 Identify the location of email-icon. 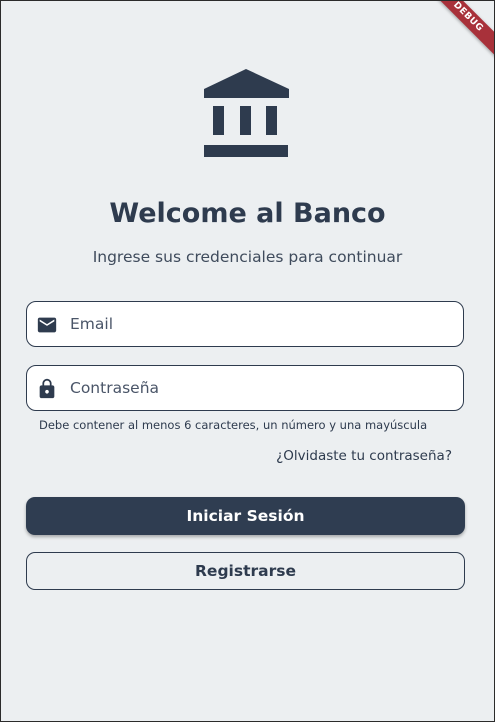
(47, 325).